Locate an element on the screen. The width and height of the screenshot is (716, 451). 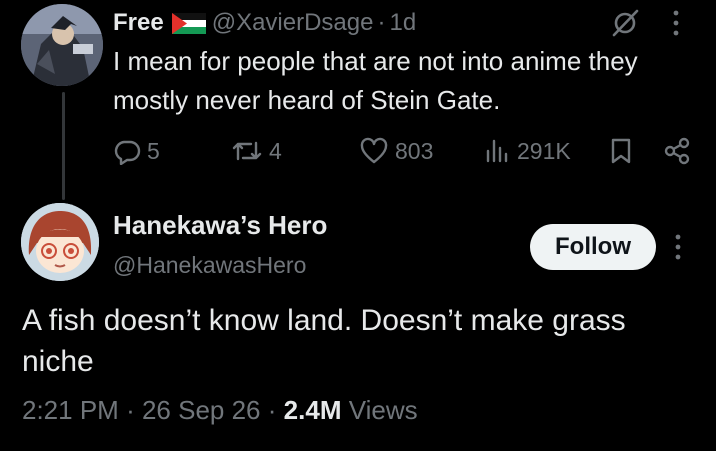
reply-icon is located at coordinates (127, 152).